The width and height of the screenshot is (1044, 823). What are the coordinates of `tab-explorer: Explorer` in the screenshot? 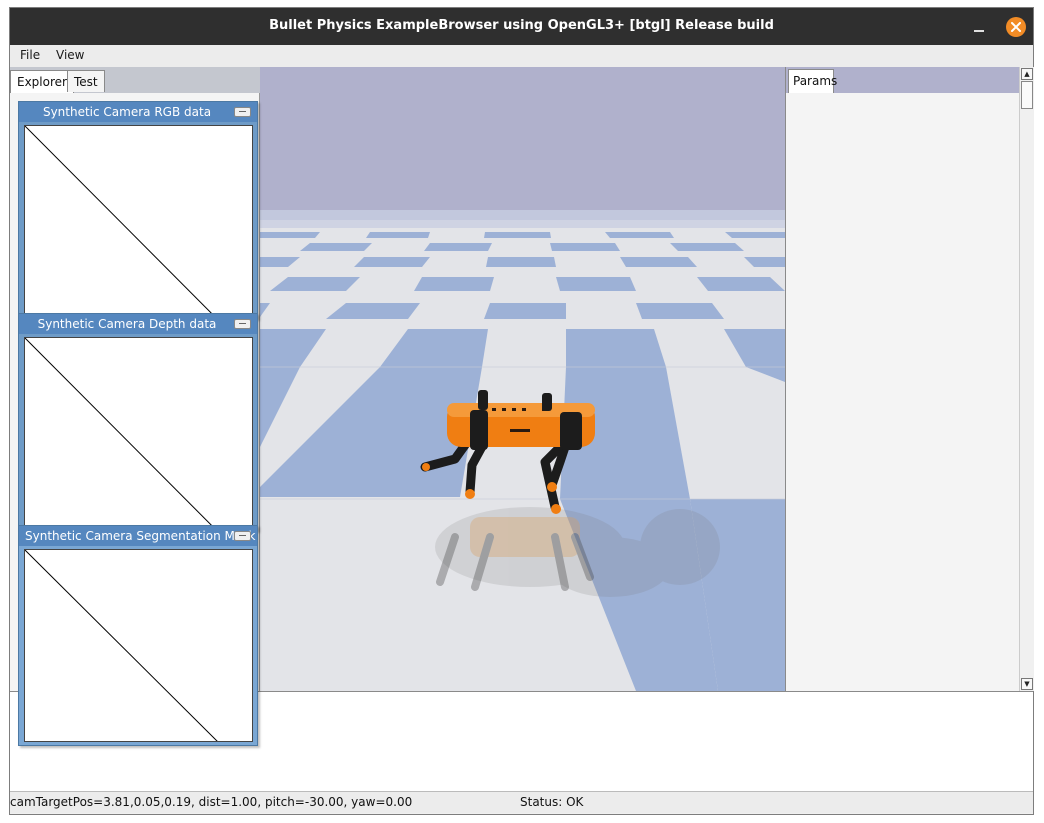 It's located at (42, 82).